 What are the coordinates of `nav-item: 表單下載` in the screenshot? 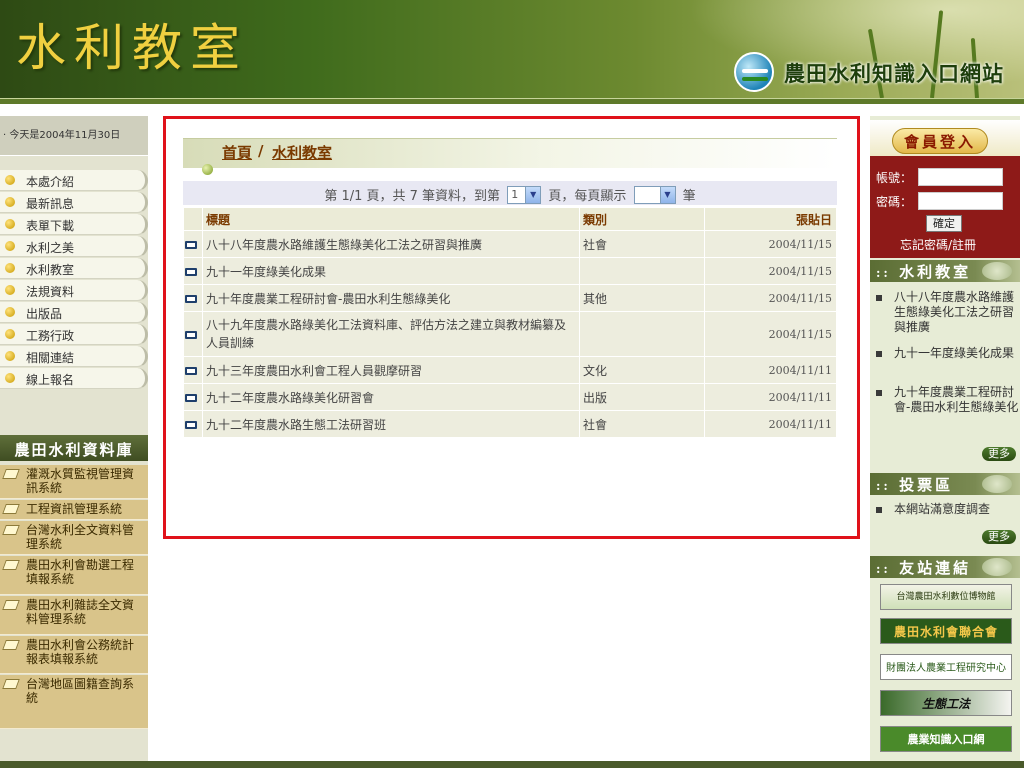 It's located at (74, 224).